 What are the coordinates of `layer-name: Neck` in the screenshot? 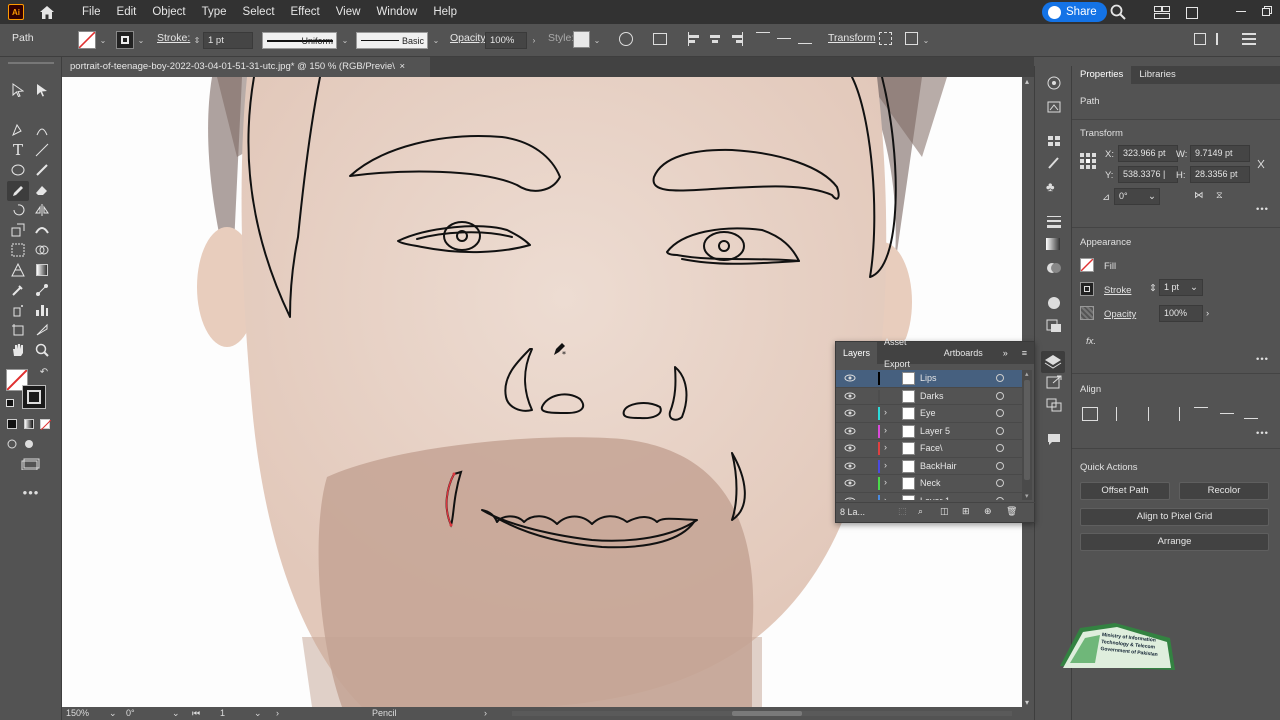 It's located at (930, 483).